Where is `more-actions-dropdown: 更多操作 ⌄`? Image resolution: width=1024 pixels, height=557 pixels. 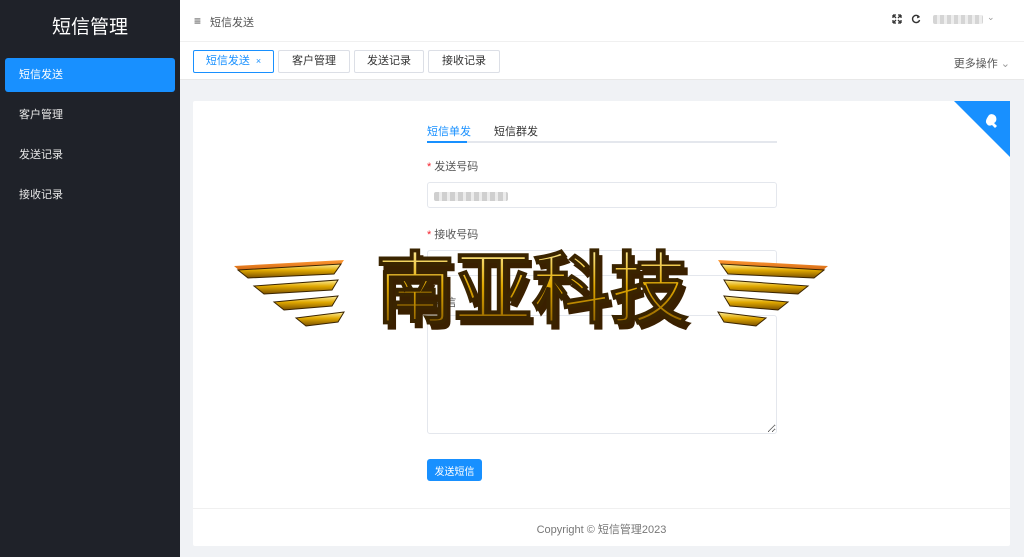
more-actions-dropdown: 更多操作 ⌄ is located at coordinates (982, 63).